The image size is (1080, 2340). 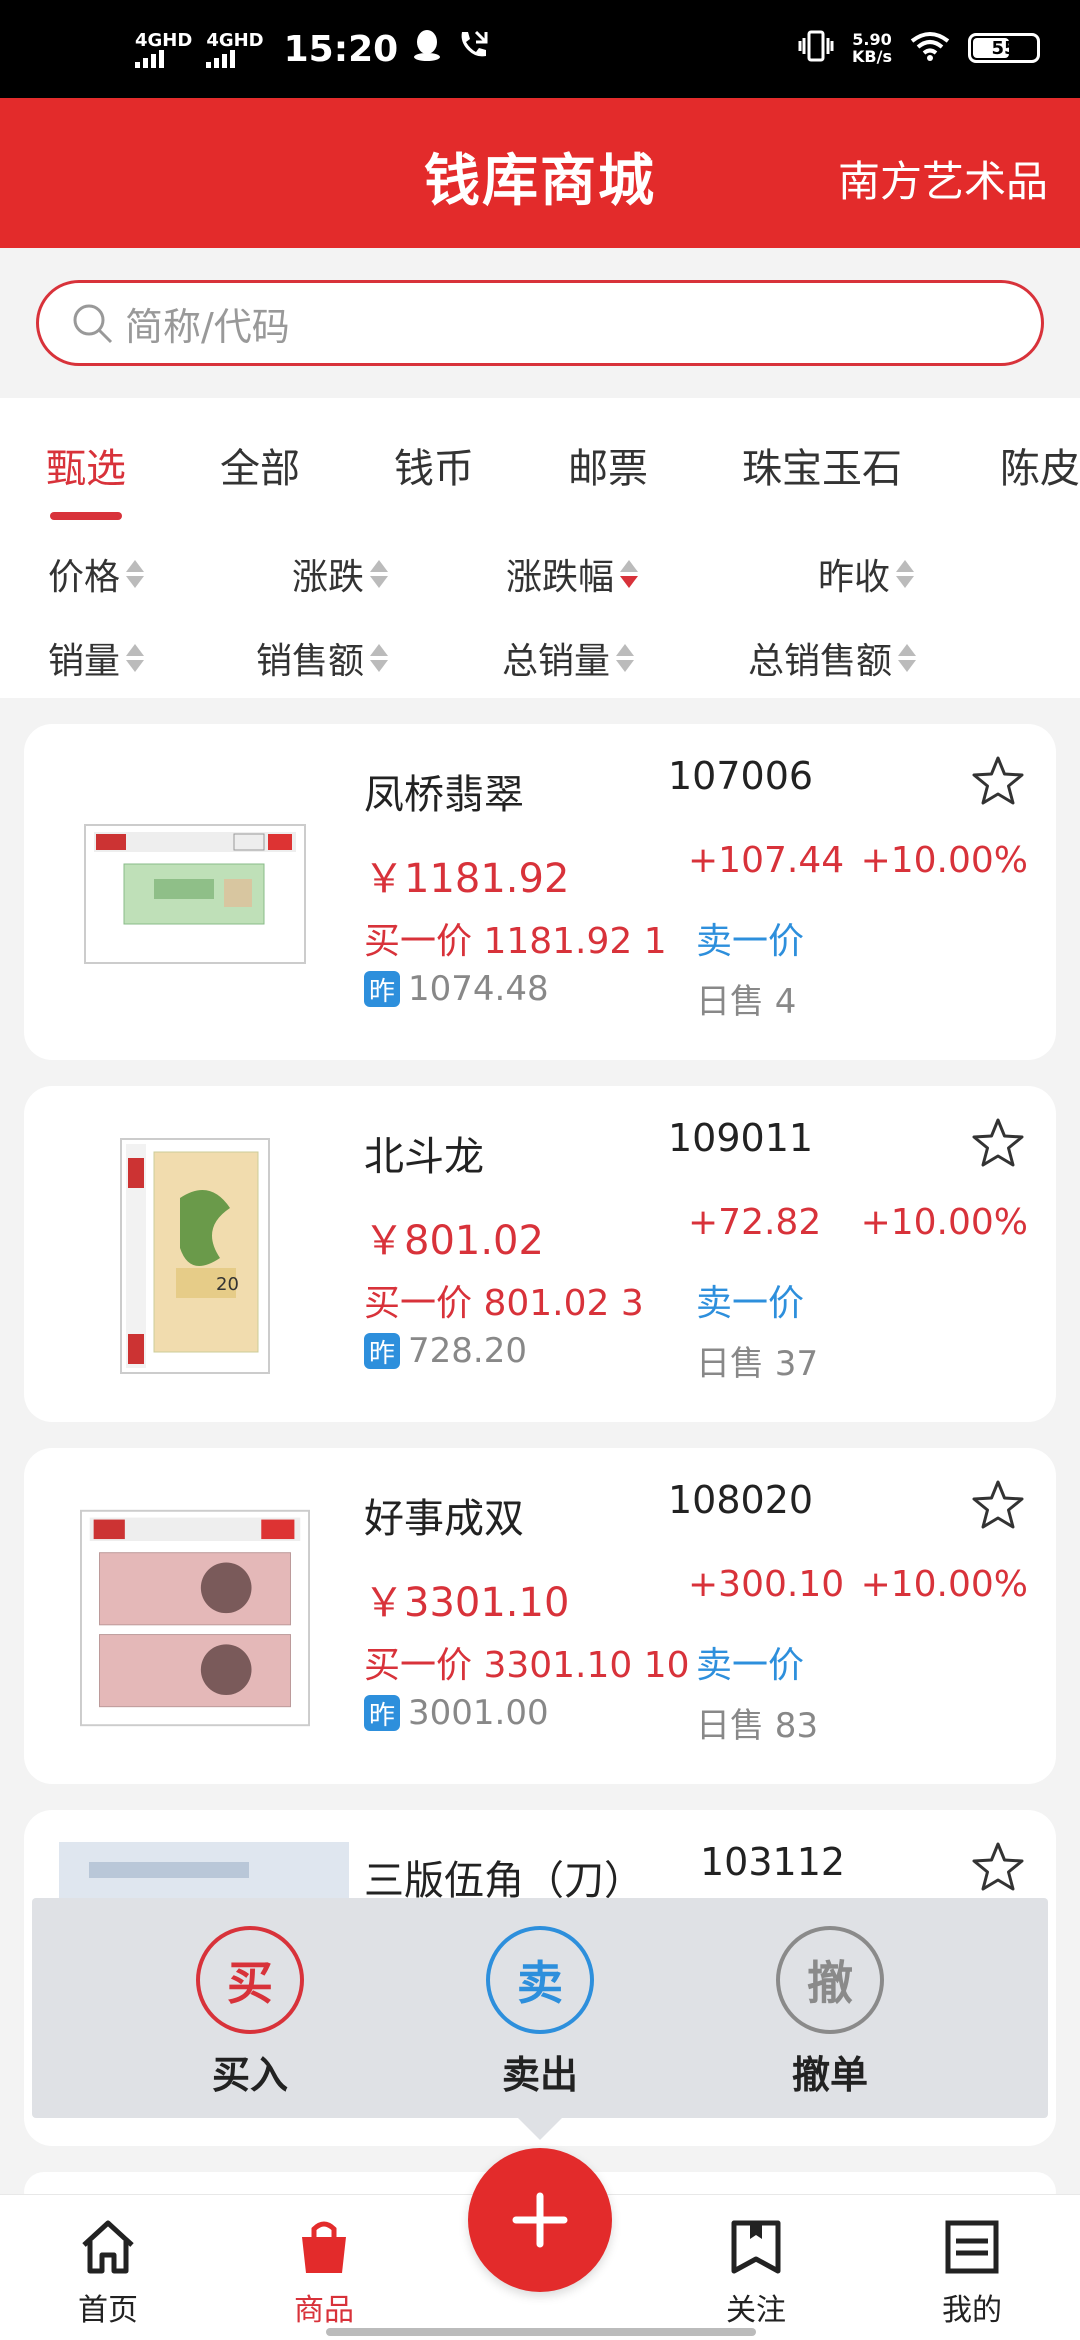 What do you see at coordinates (816, 48) in the screenshot?
I see `vibrate-icon` at bounding box center [816, 48].